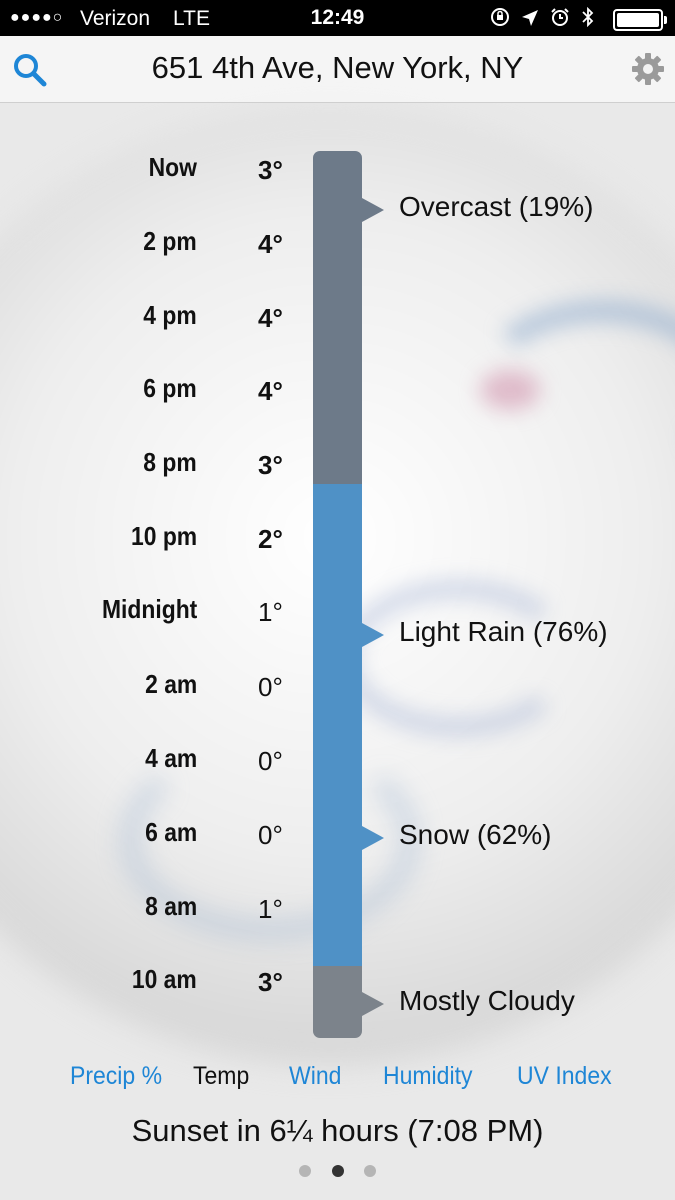 The height and width of the screenshot is (1200, 675). What do you see at coordinates (30, 70) in the screenshot?
I see `search-icon` at bounding box center [30, 70].